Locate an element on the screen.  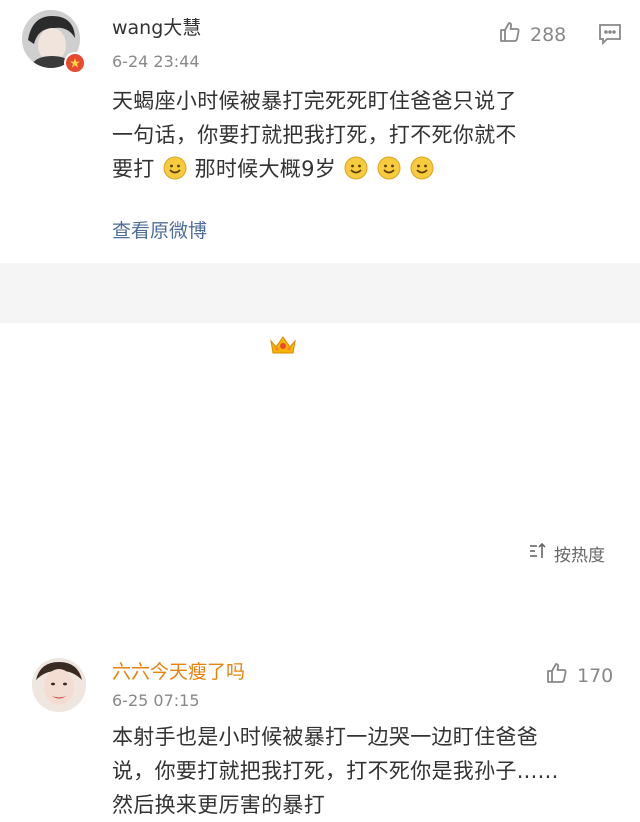
like-count: 170 is located at coordinates (595, 675).